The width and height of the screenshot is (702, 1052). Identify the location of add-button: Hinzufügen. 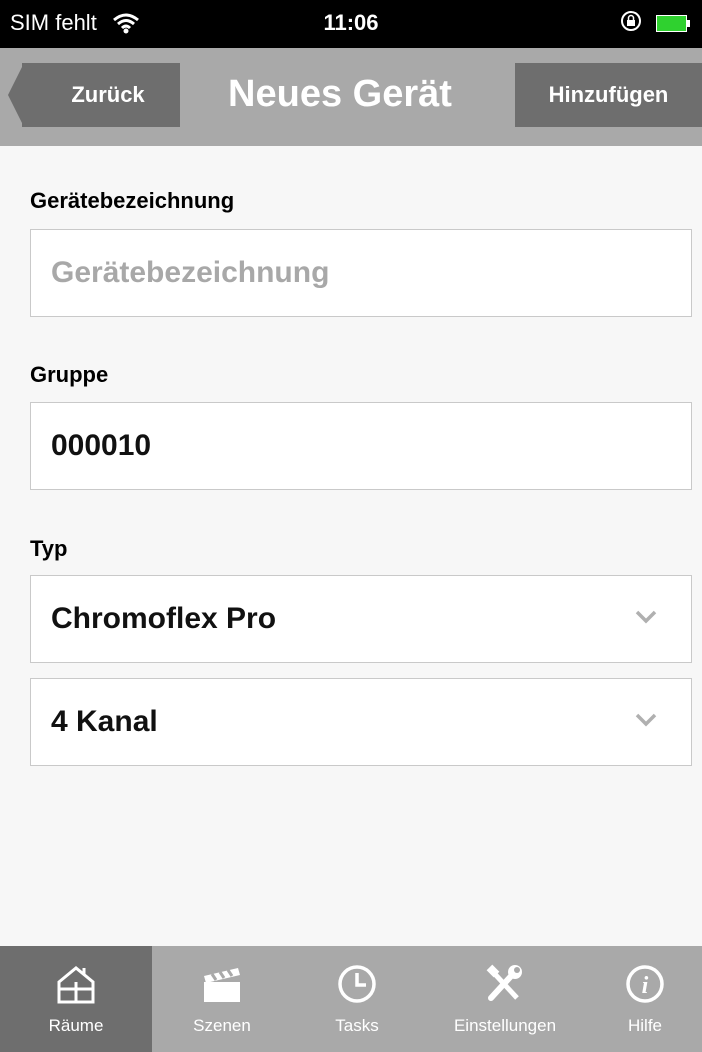
(608, 95).